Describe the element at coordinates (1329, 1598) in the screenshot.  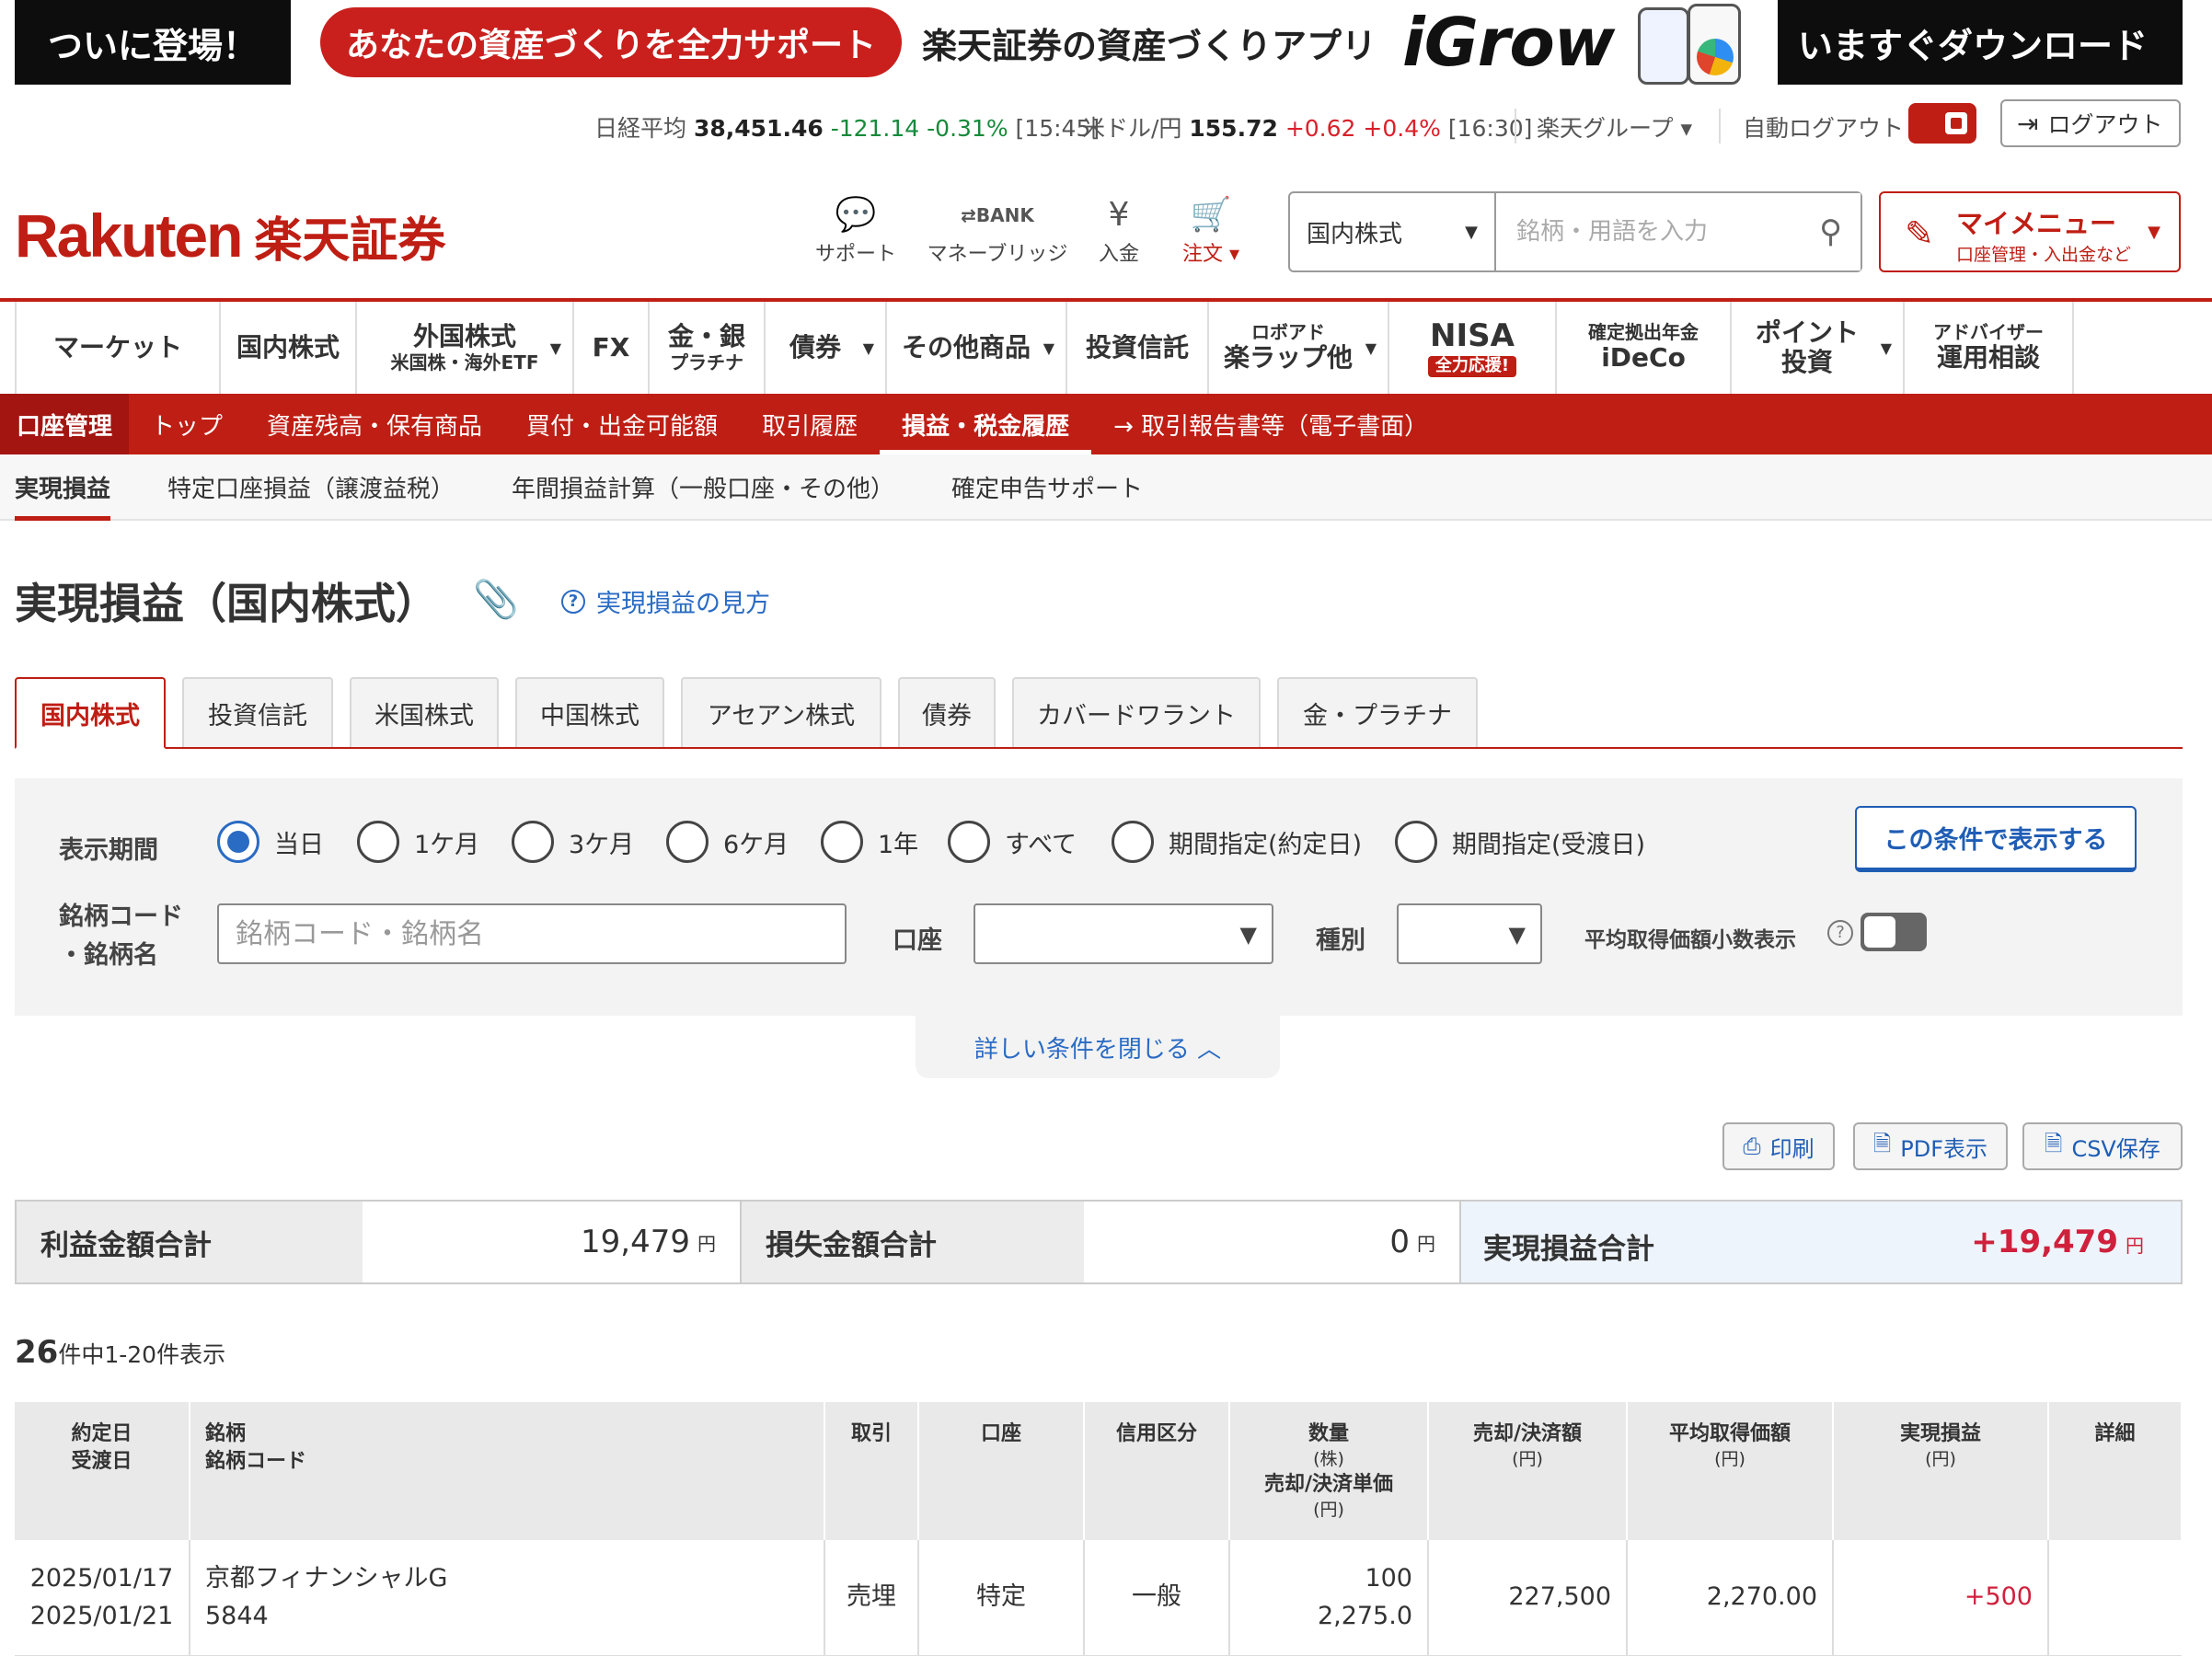
I see `cell-qty-price: 100 2,275.0` at that location.